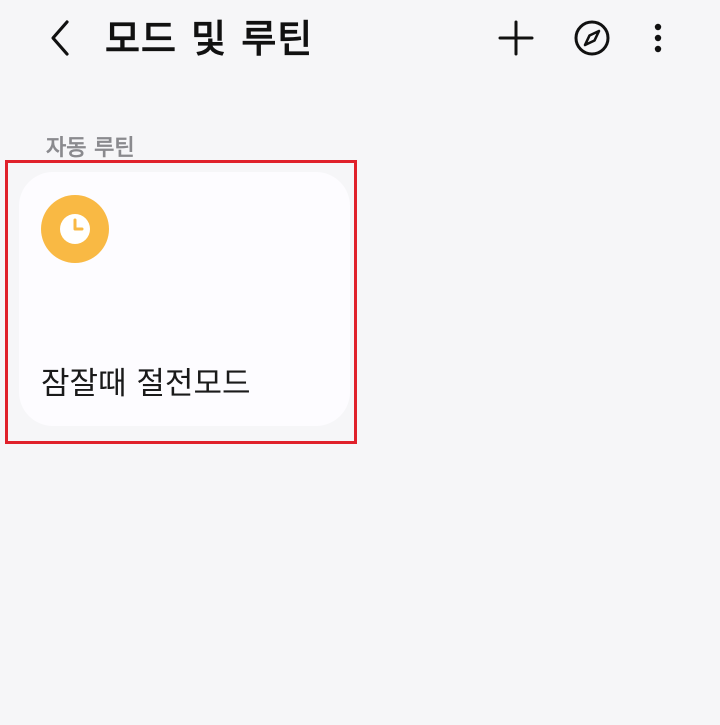 This screenshot has height=725, width=720. I want to click on add-routine-button, so click(516, 38).